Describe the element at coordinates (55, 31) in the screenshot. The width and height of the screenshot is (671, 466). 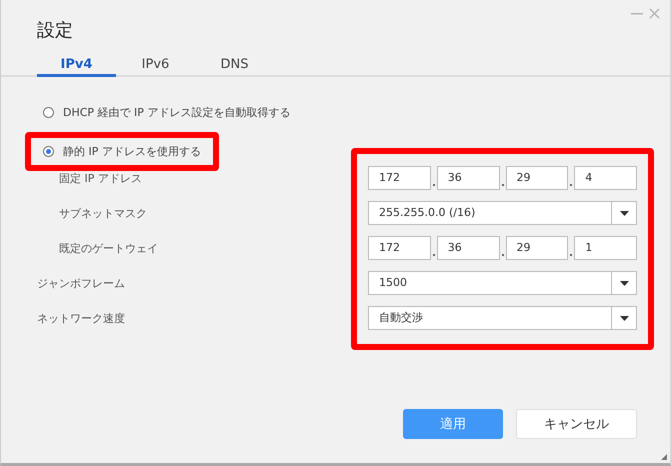
I see `window-title: 設定` at that location.